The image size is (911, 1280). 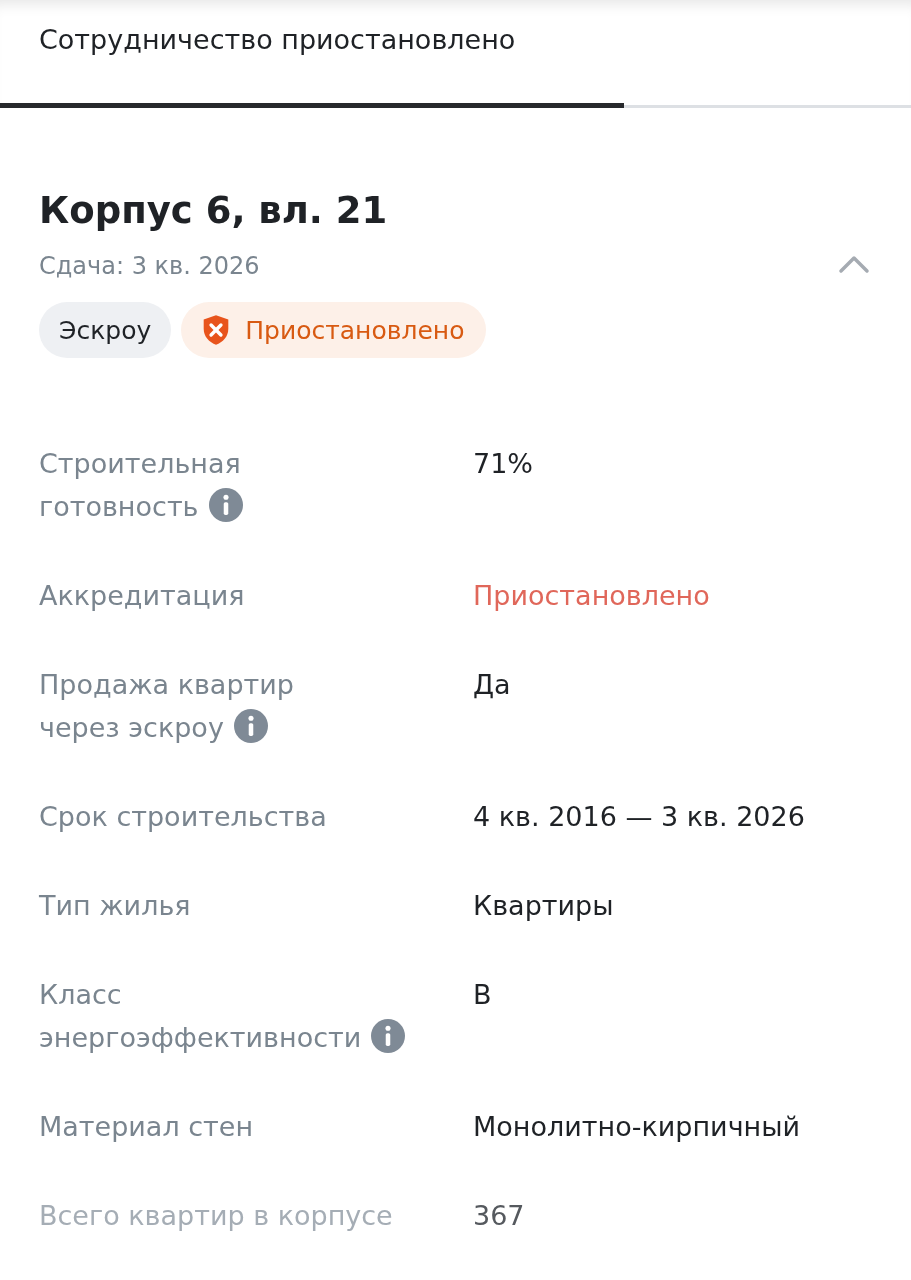 I want to click on property-label: Материал стен, so click(x=147, y=1127).